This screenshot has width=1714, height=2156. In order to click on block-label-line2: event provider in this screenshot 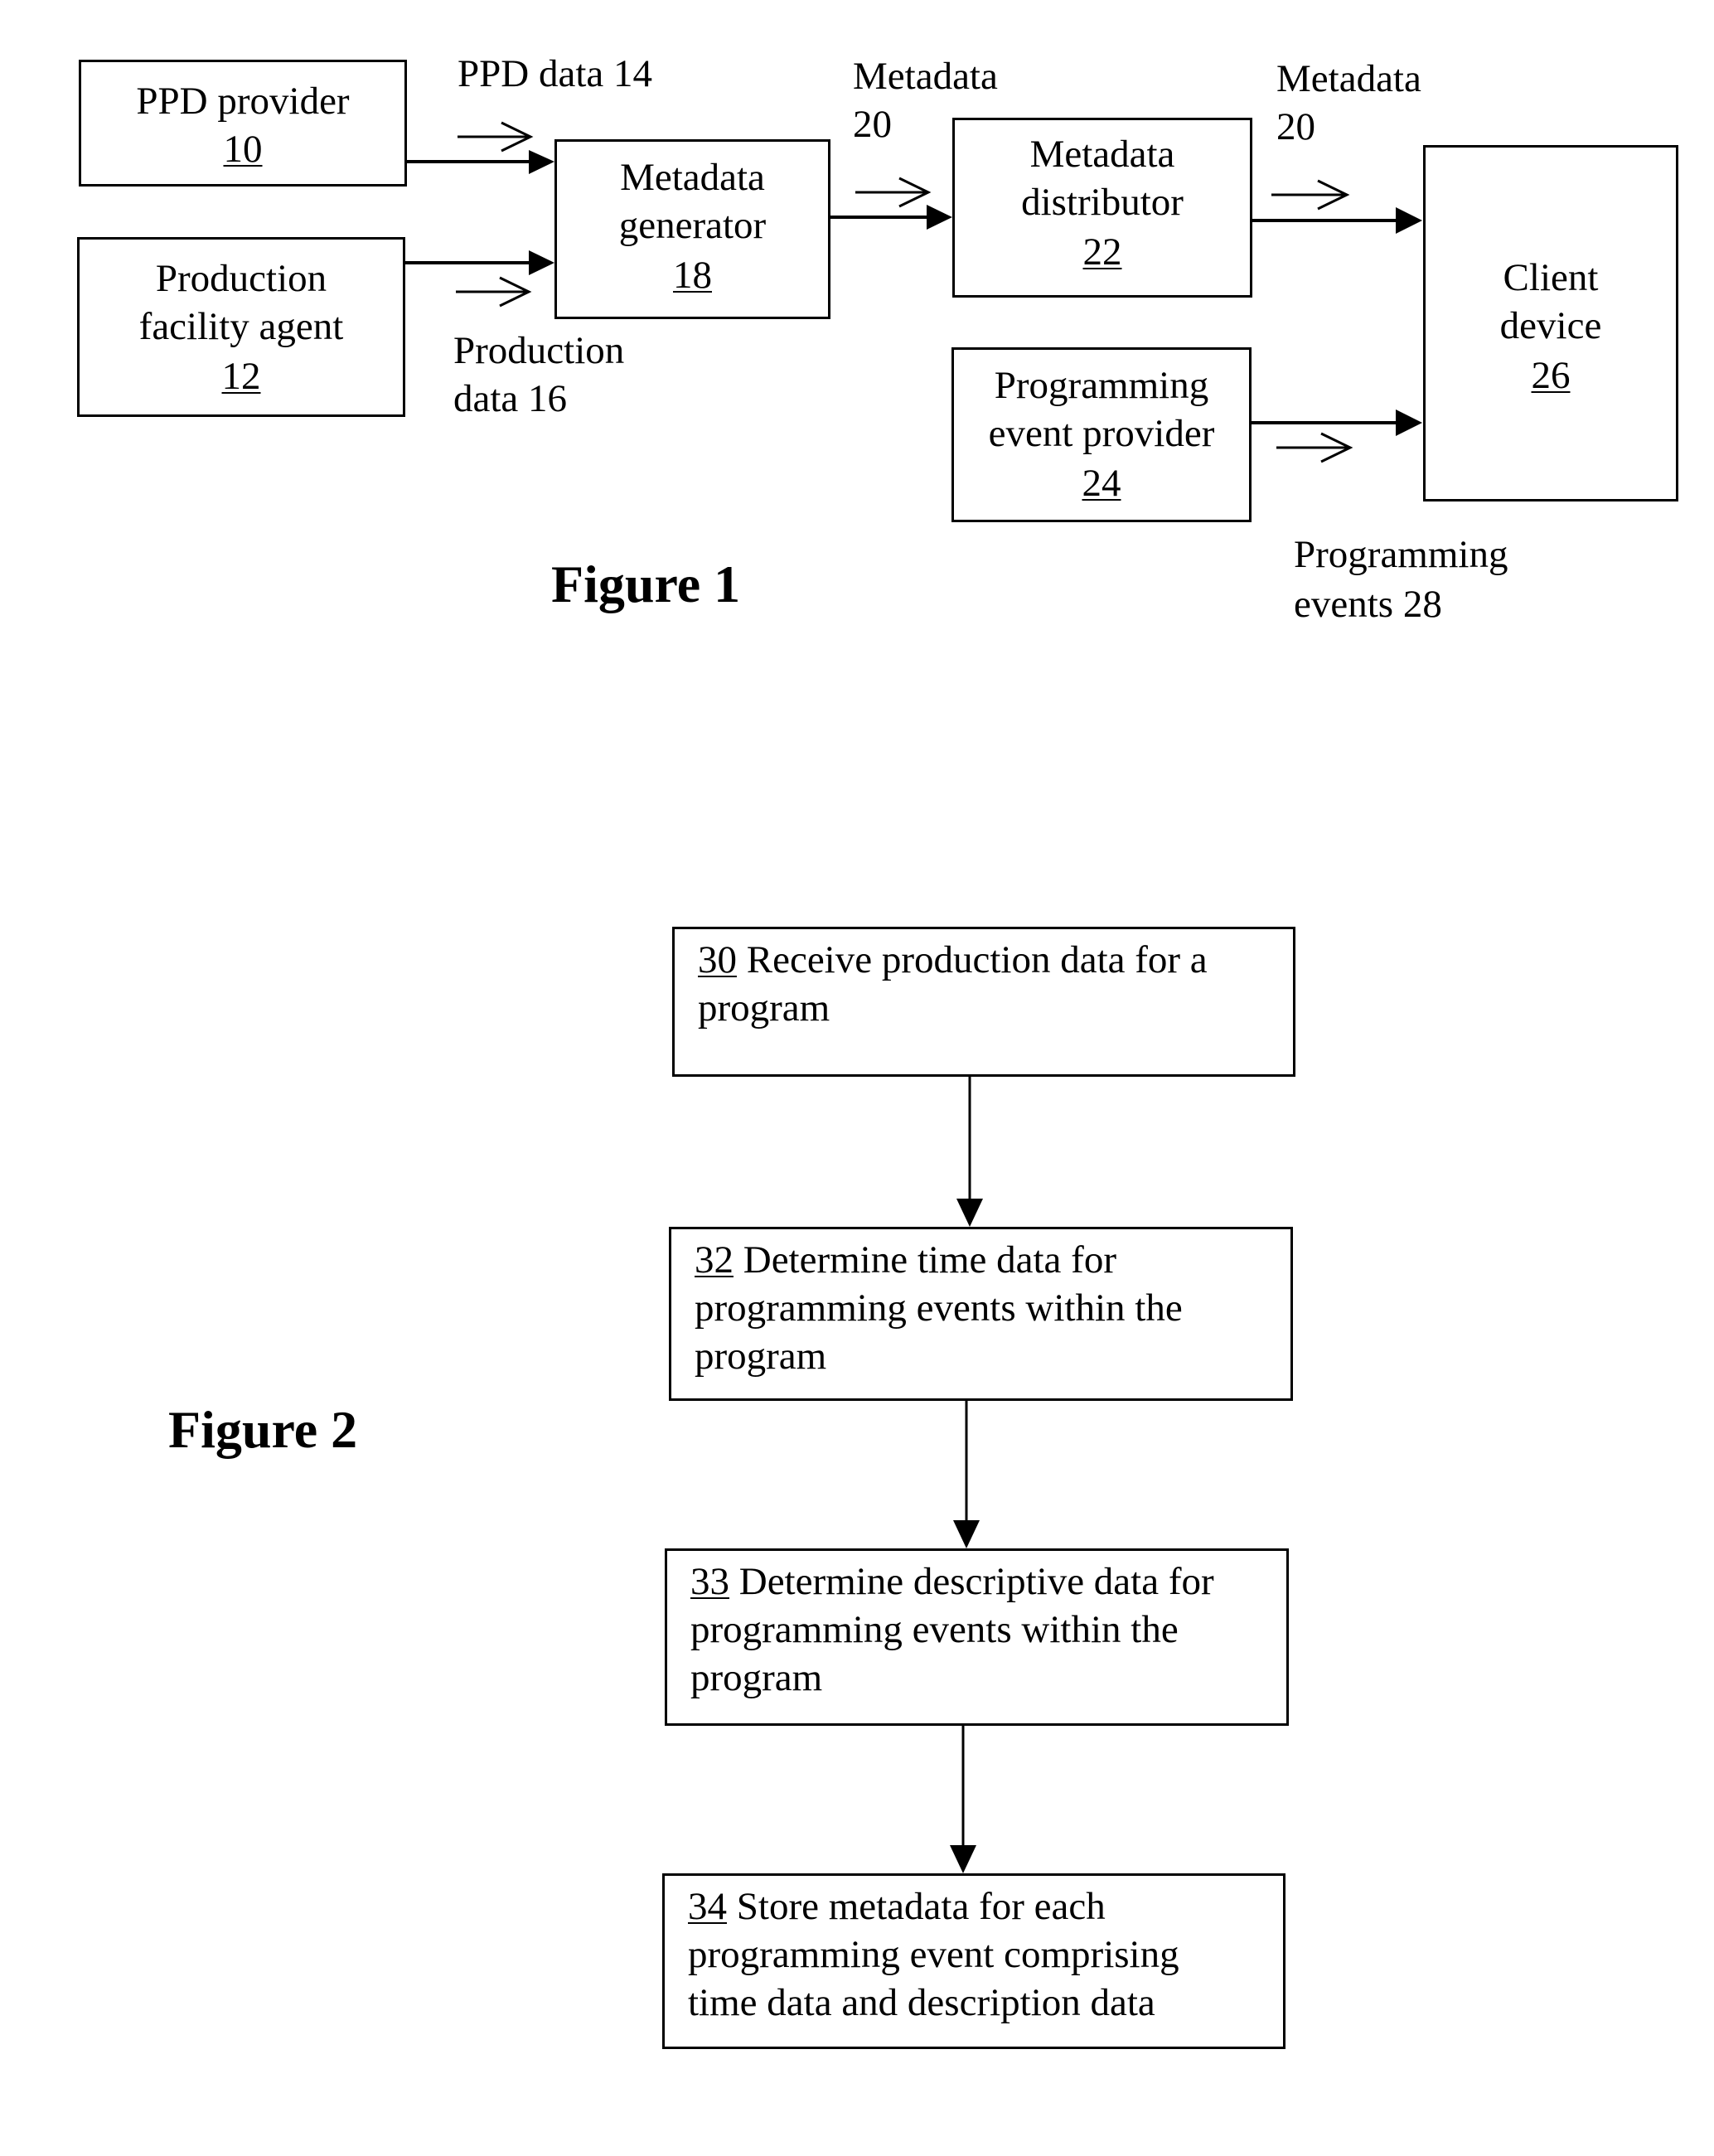, I will do `click(1101, 433)`.